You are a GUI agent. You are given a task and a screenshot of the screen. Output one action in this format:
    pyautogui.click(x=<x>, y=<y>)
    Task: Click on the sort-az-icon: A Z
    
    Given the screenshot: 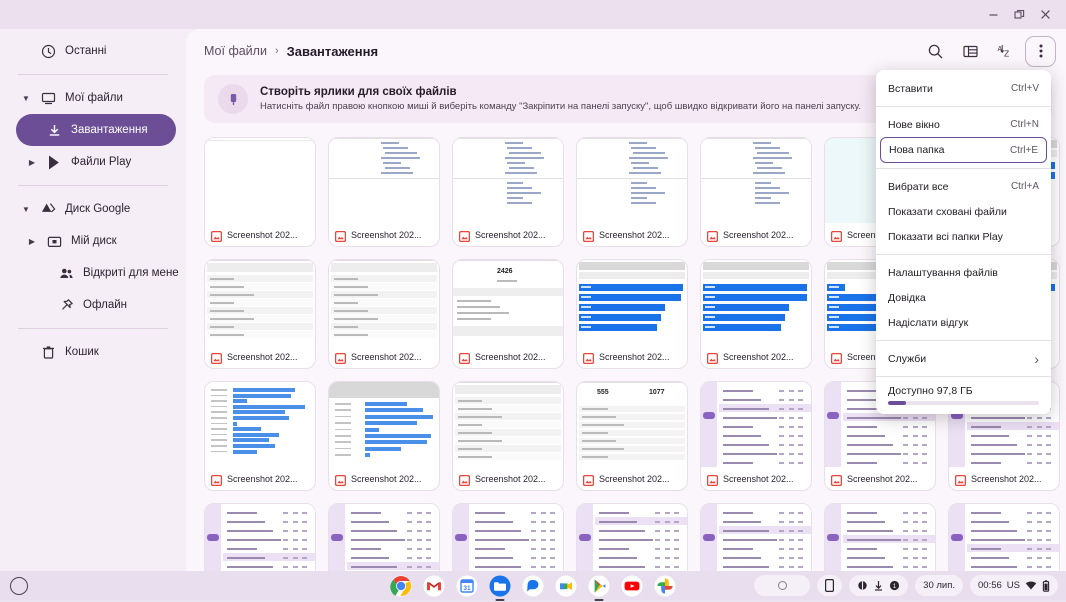 What is the action you would take?
    pyautogui.click(x=1005, y=51)
    